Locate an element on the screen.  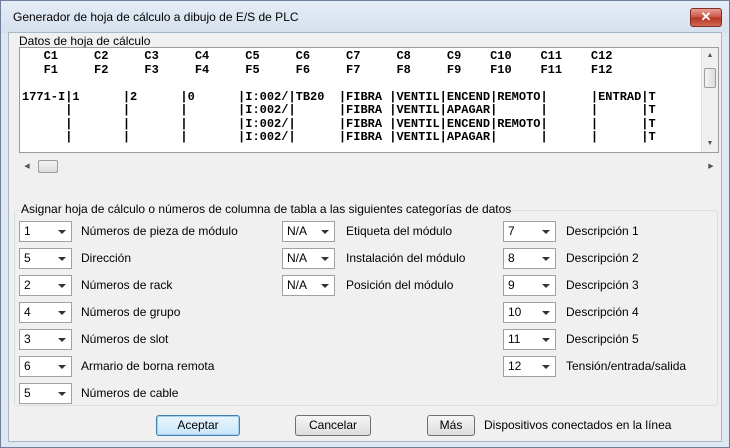
scroll-right-icon: ▶ is located at coordinates (711, 166).